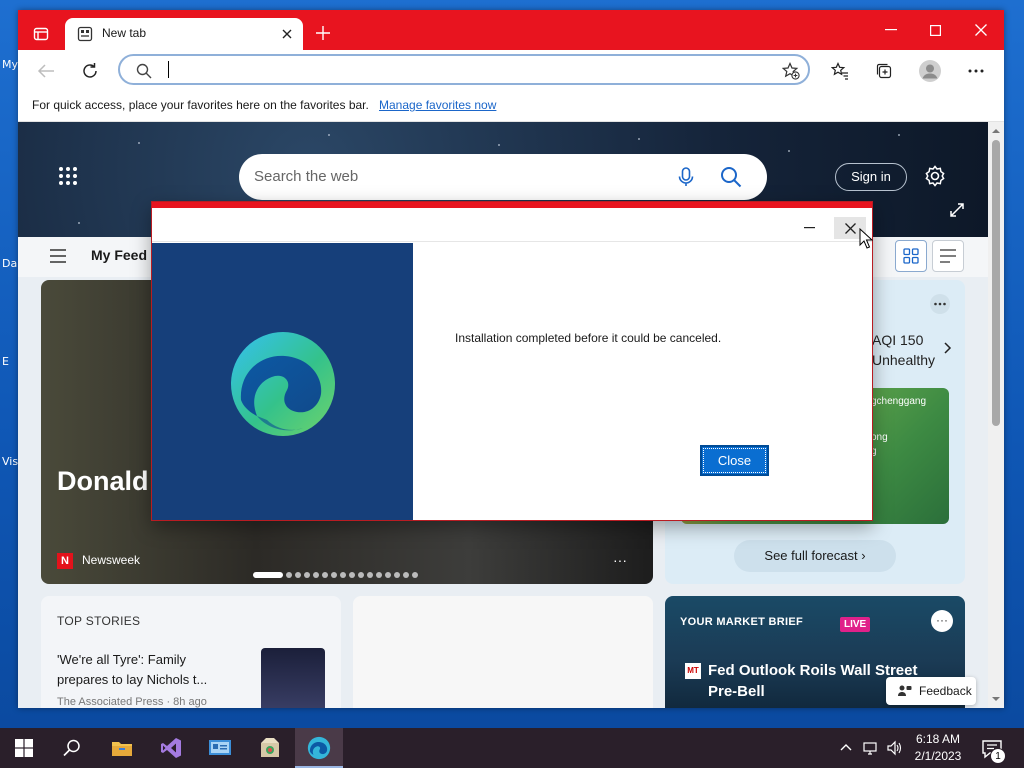  What do you see at coordinates (306, 176) in the screenshot?
I see `web-search-placeholder: Search the web` at bounding box center [306, 176].